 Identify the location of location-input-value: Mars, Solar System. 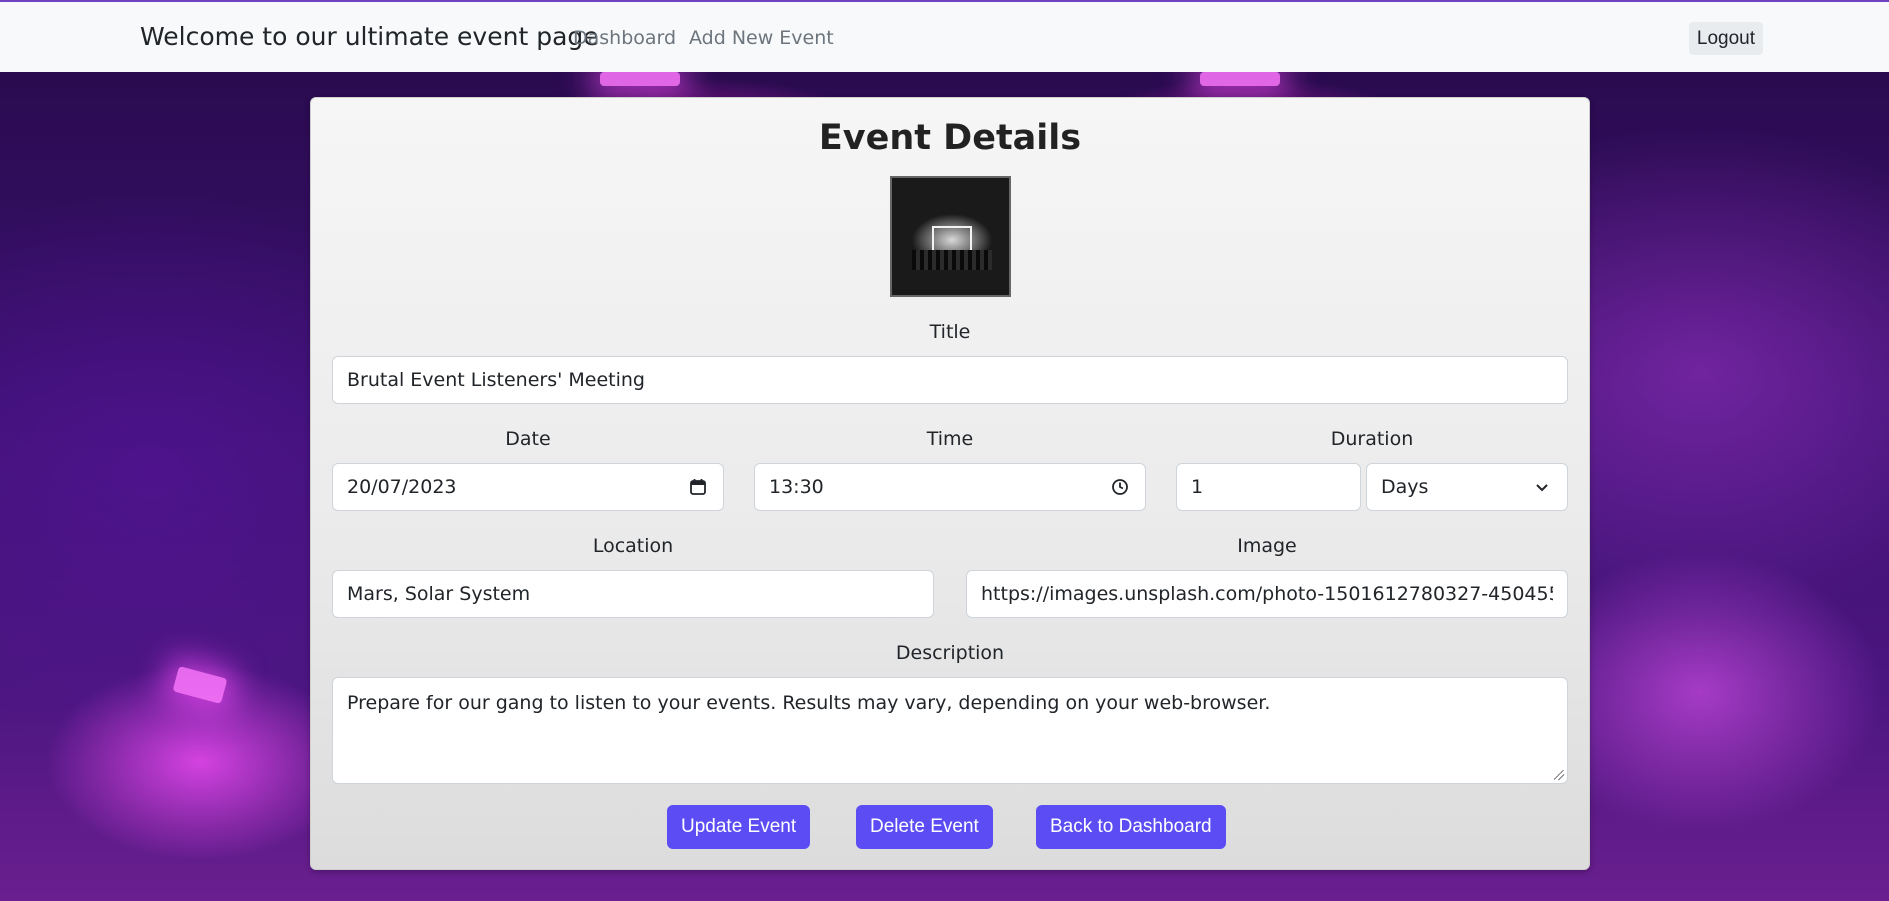
(439, 594).